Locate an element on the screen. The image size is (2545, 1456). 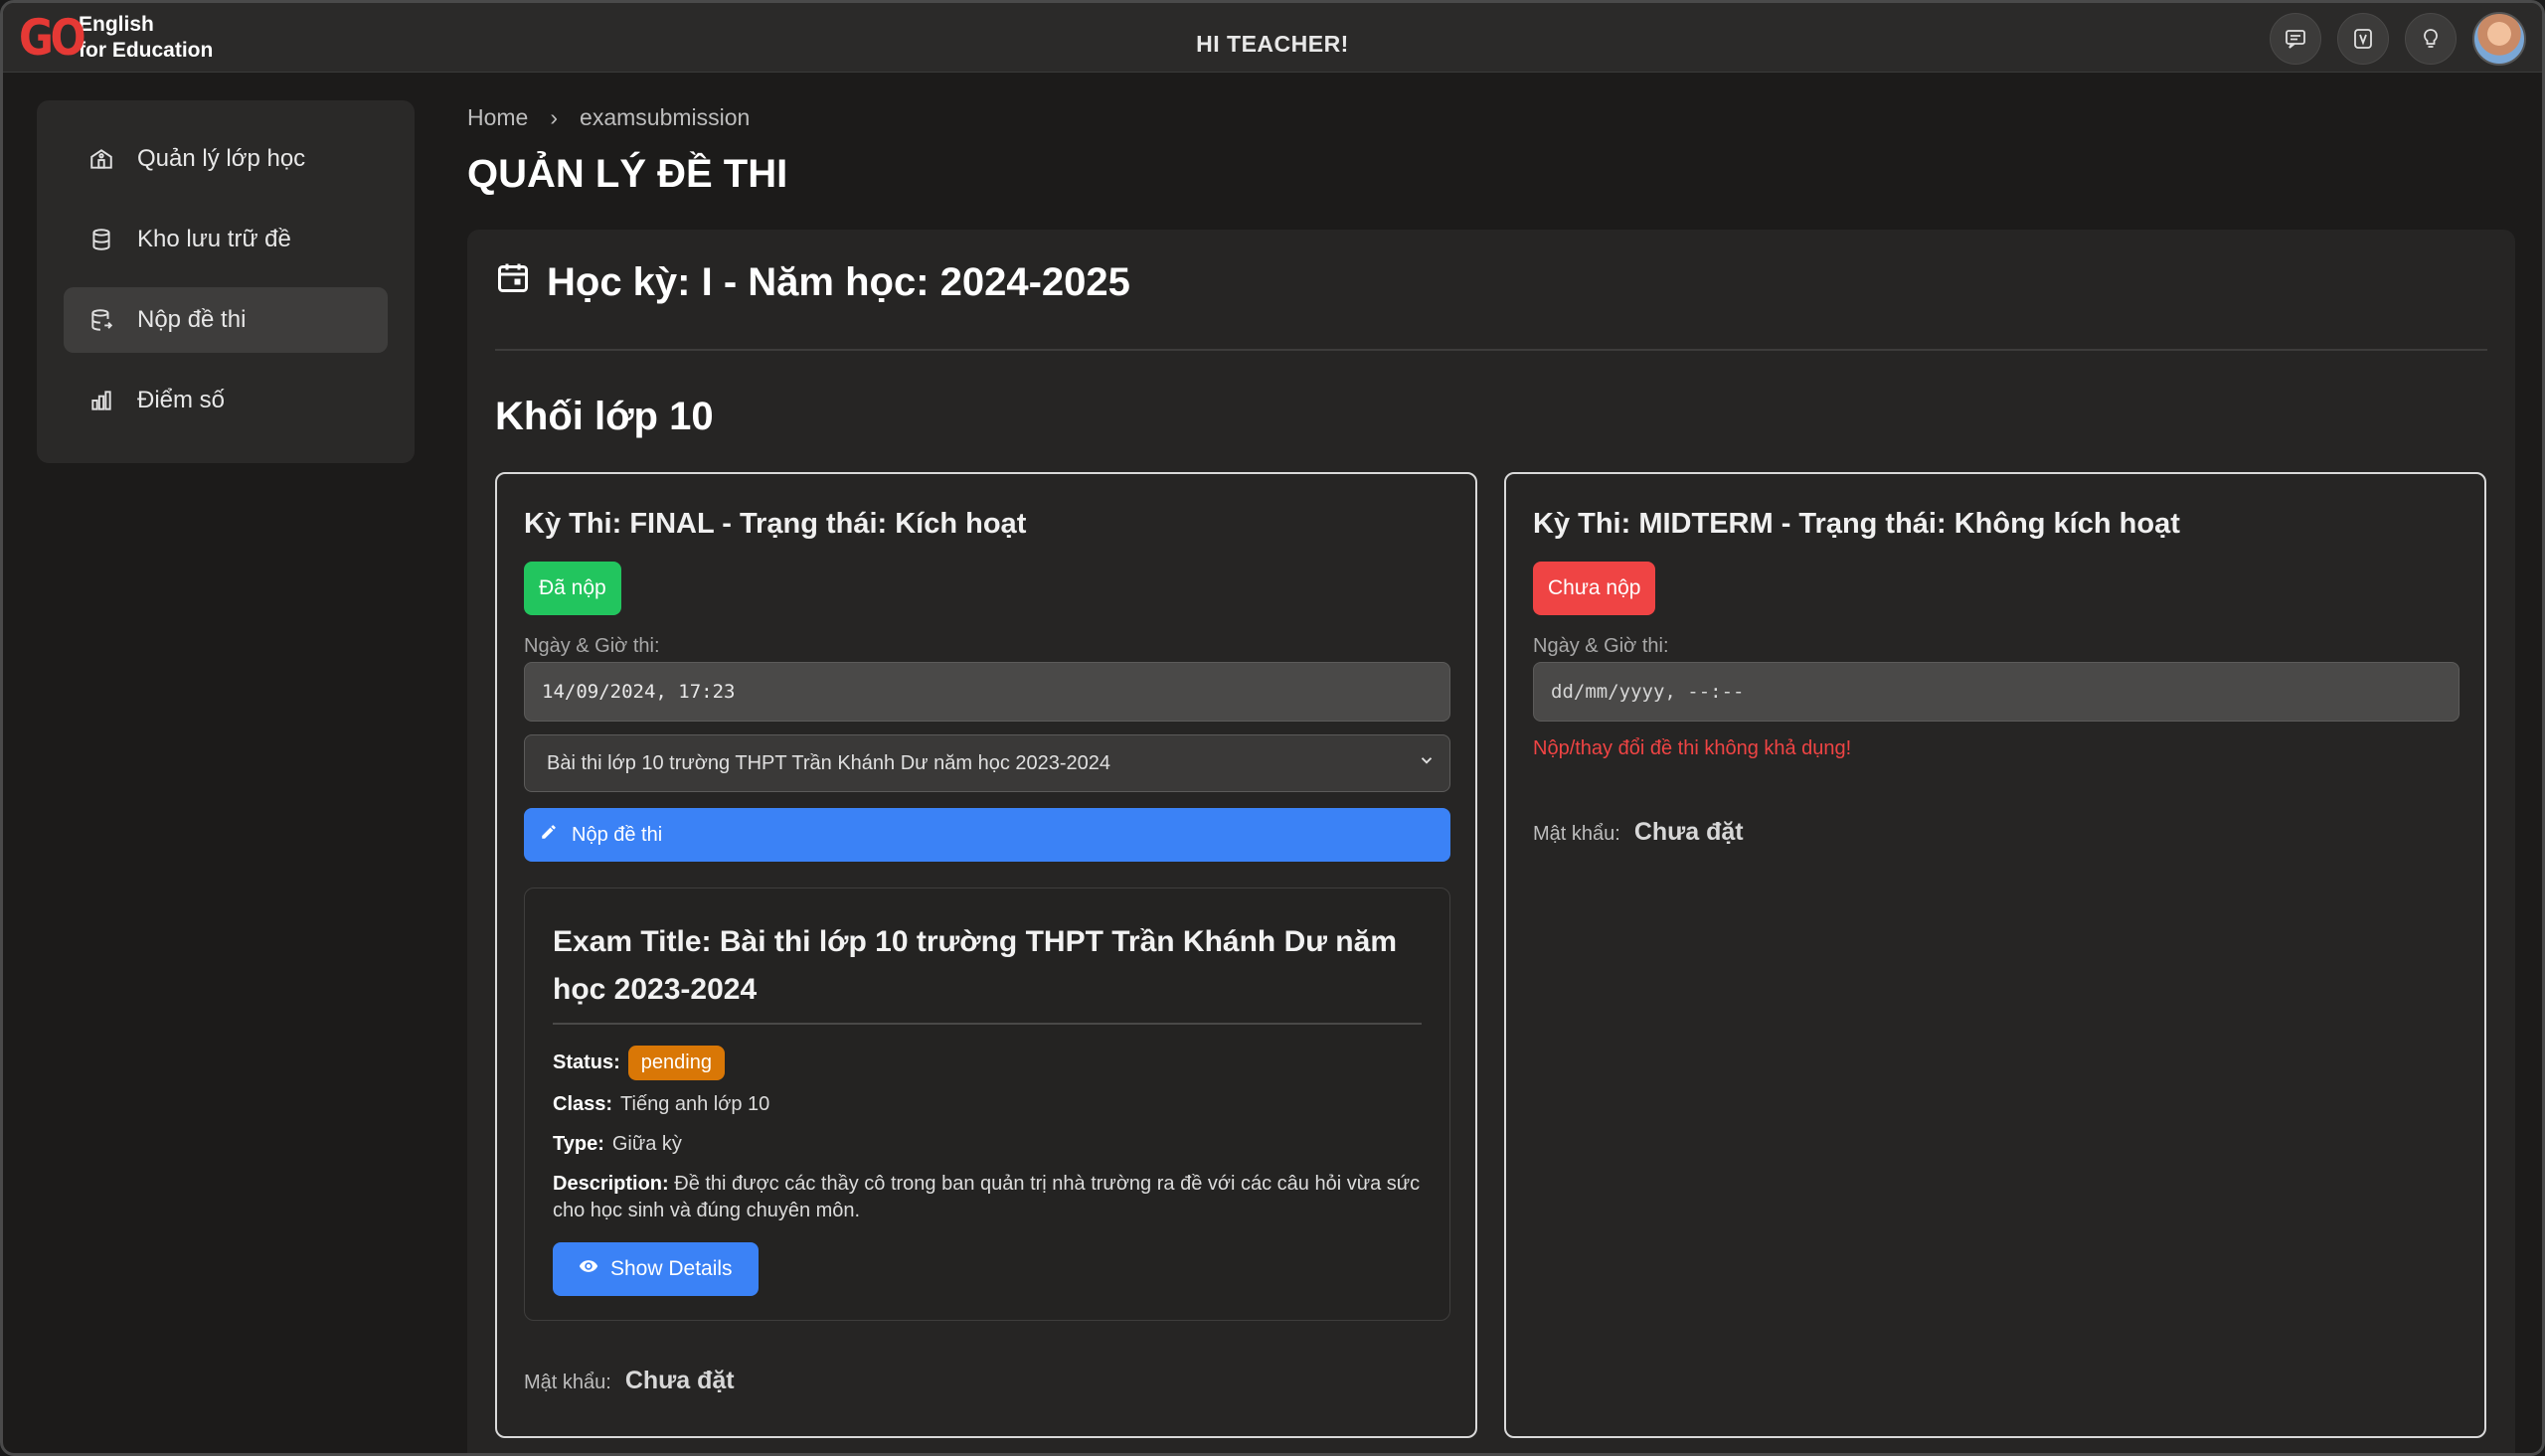
sidebar-item-label: Kho lưu trữ đề is located at coordinates (214, 239).